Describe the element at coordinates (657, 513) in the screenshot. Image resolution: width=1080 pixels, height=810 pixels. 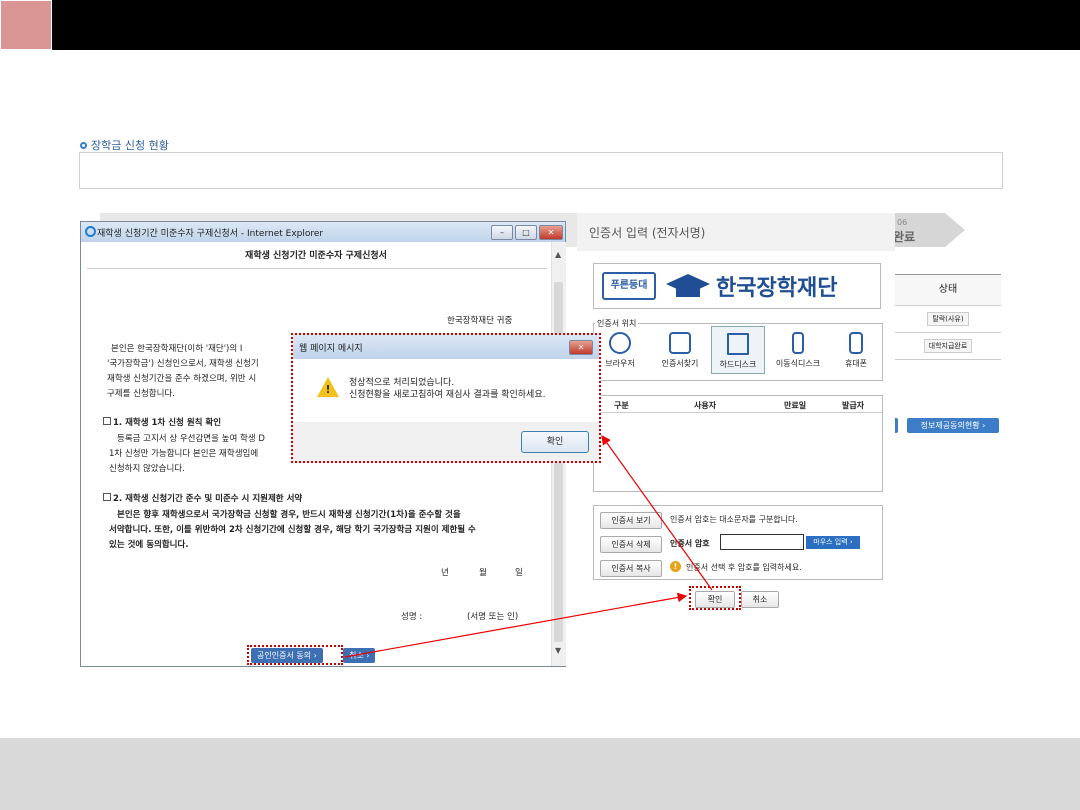
I see `arrow-to-dialog` at that location.